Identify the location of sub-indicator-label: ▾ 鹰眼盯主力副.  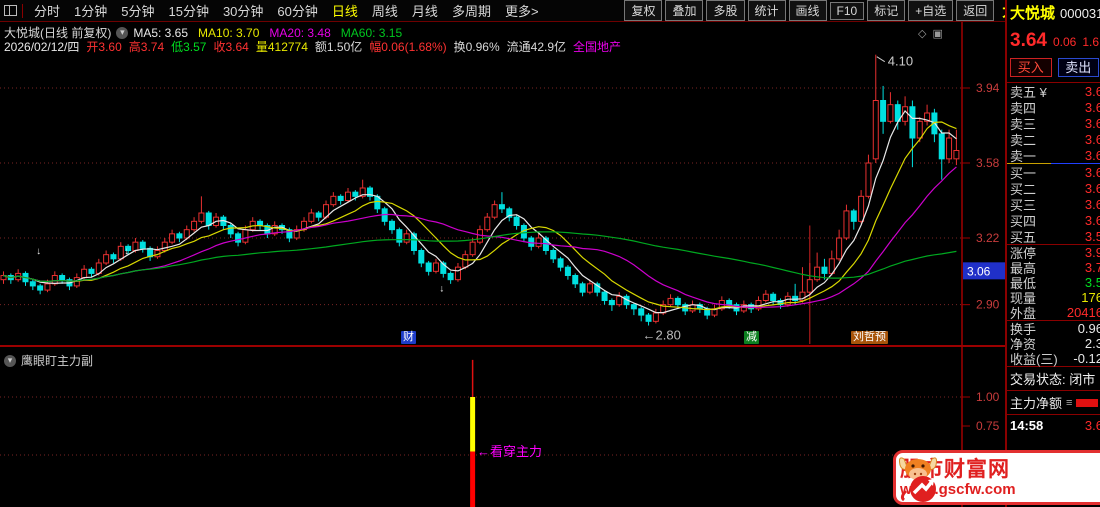
(48, 360).